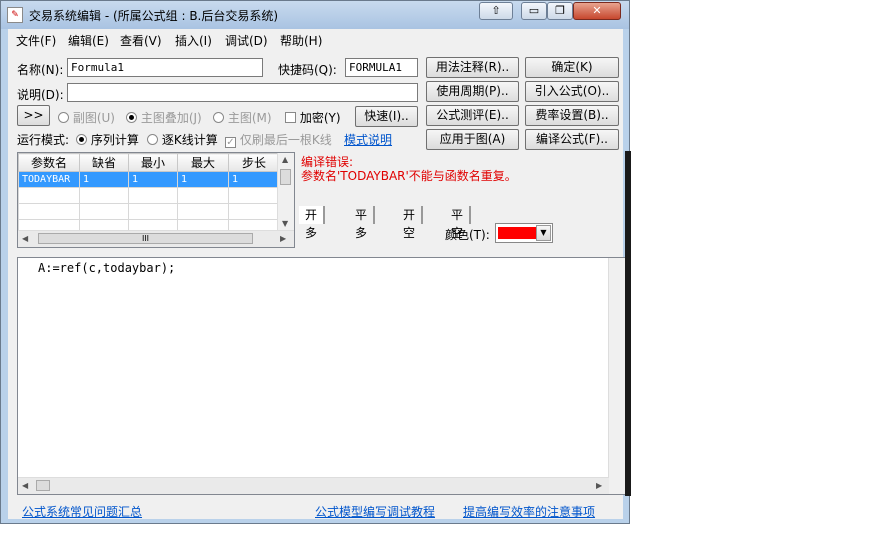  Describe the element at coordinates (33, 115) in the screenshot. I see `expand-button: >>` at that location.